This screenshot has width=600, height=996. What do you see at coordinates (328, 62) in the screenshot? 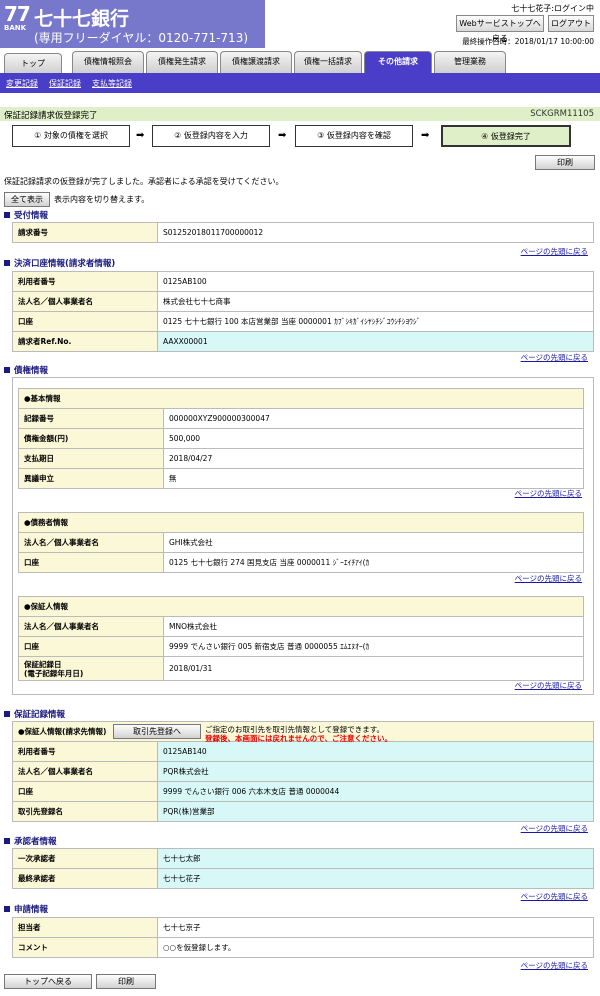
I see `tab-bulk: 債権一括請求` at bounding box center [328, 62].